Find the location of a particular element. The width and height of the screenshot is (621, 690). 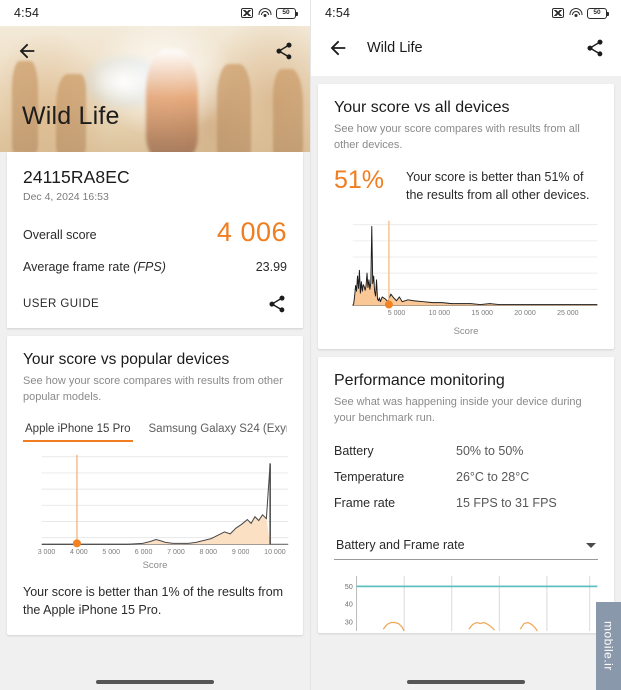

overall-score-row: Overall score 4 006 is located at coordinates (155, 232).